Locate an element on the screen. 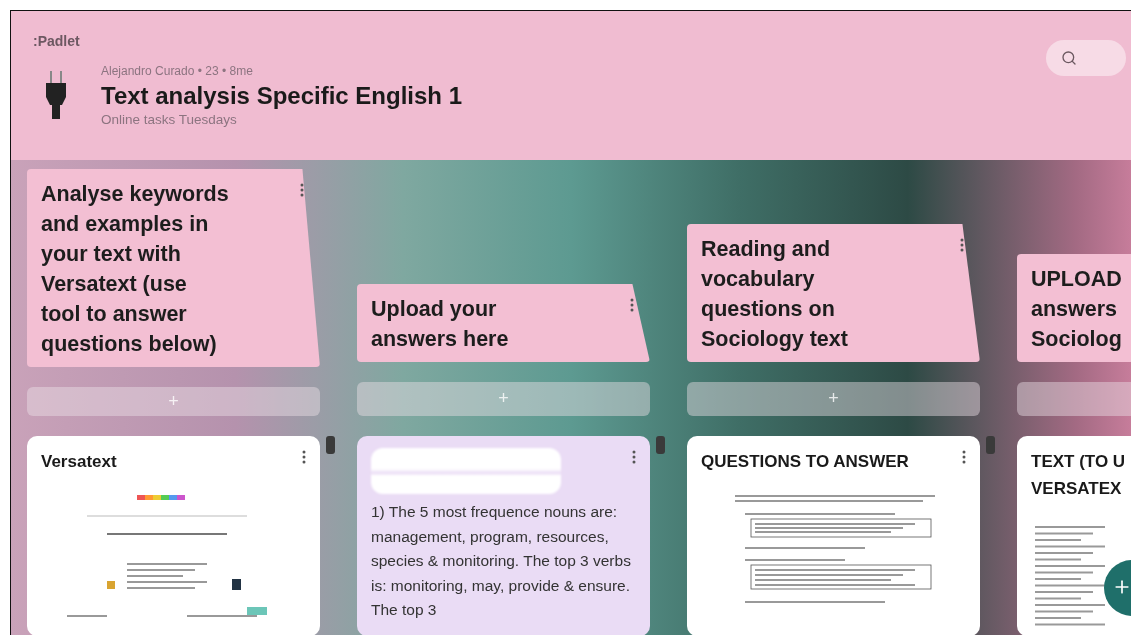  column-title: Analyse keywords and examples in your text with Versatext (use tool to answer questions below) is located at coordinates (135, 269).